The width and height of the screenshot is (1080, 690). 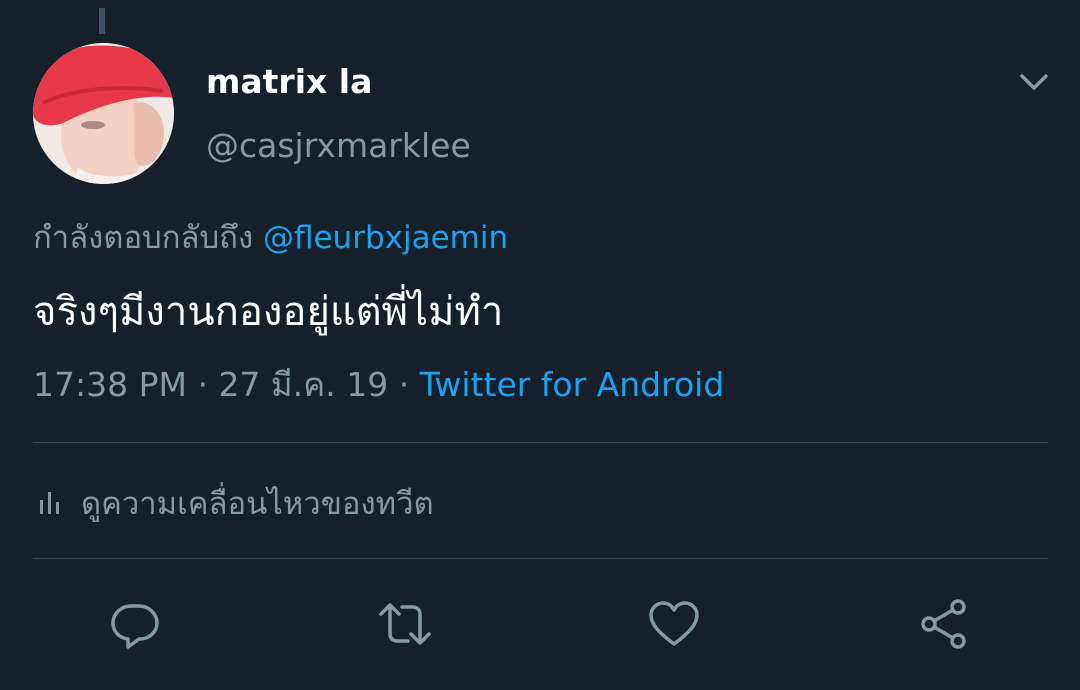 I want to click on retweet-icon, so click(x=405, y=624).